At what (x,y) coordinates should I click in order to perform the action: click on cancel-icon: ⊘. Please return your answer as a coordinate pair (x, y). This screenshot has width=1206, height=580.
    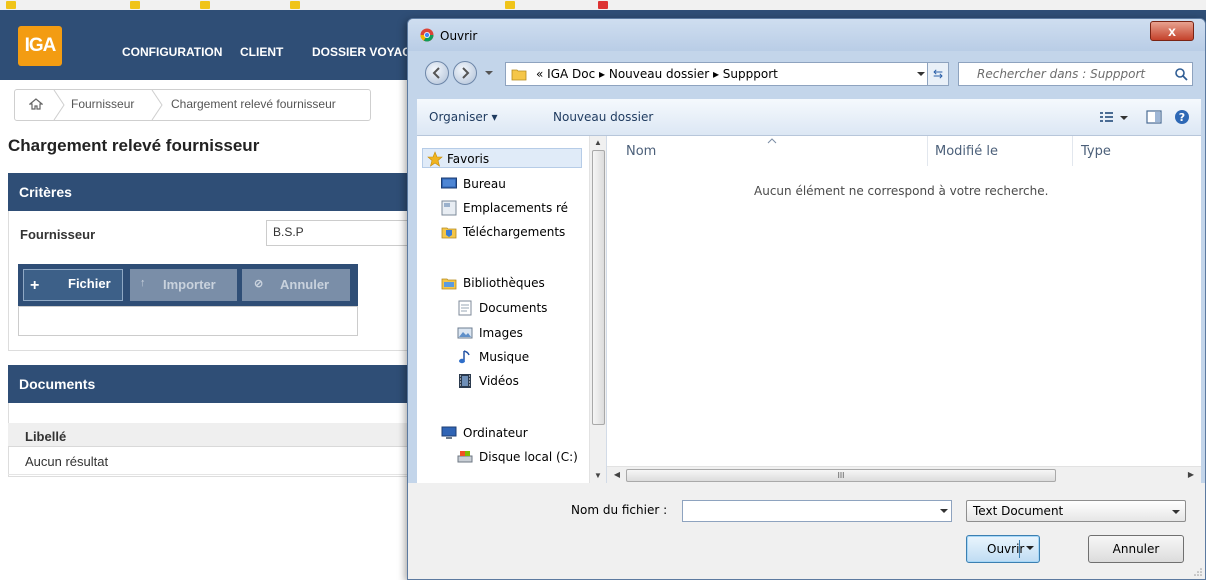
    Looking at the image, I should click on (259, 284).